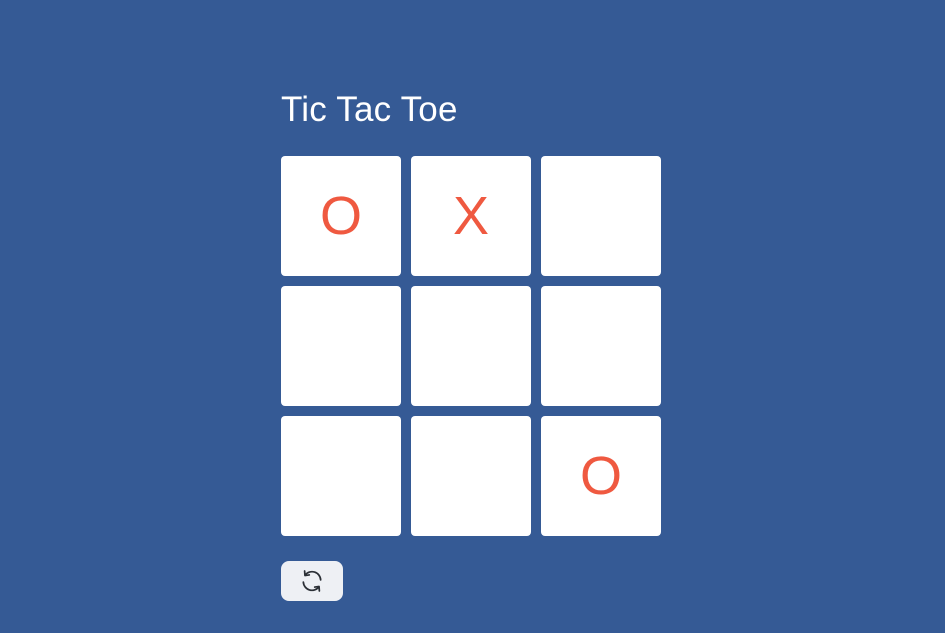  I want to click on board-cell-9: O, so click(601, 476).